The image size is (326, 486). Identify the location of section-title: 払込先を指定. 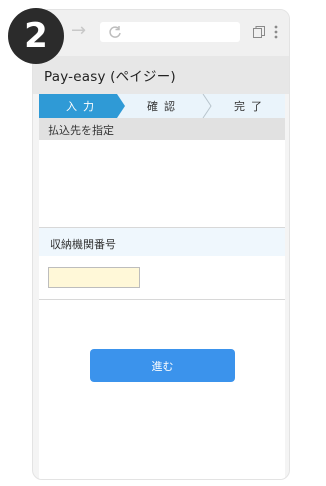
(81, 130).